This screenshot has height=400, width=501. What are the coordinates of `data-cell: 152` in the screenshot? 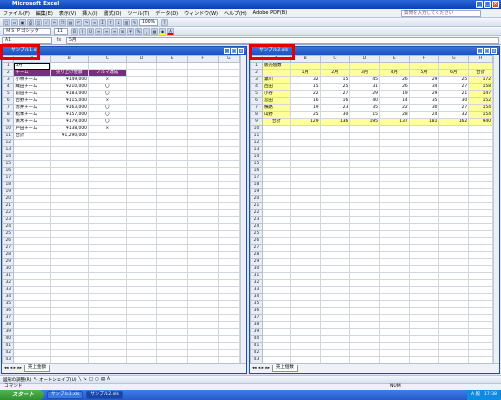 It's located at (480, 101).